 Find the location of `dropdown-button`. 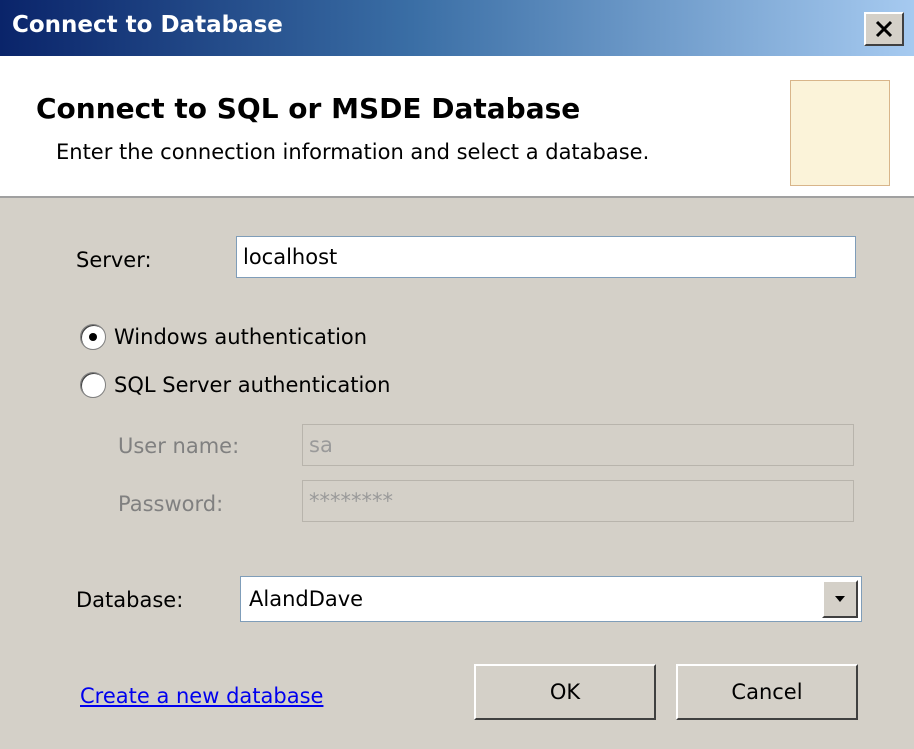

dropdown-button is located at coordinates (840, 599).